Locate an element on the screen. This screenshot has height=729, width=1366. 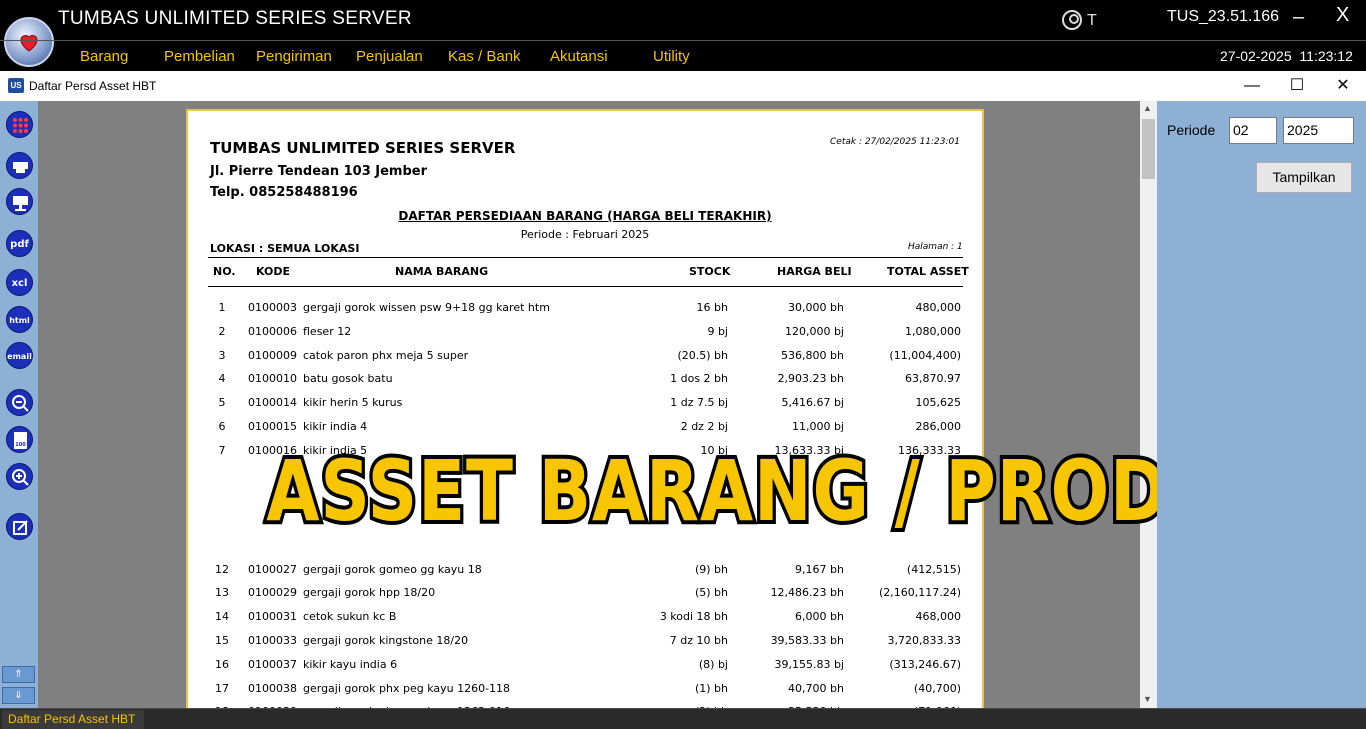
col-header-stock: STOCK is located at coordinates (710, 271).